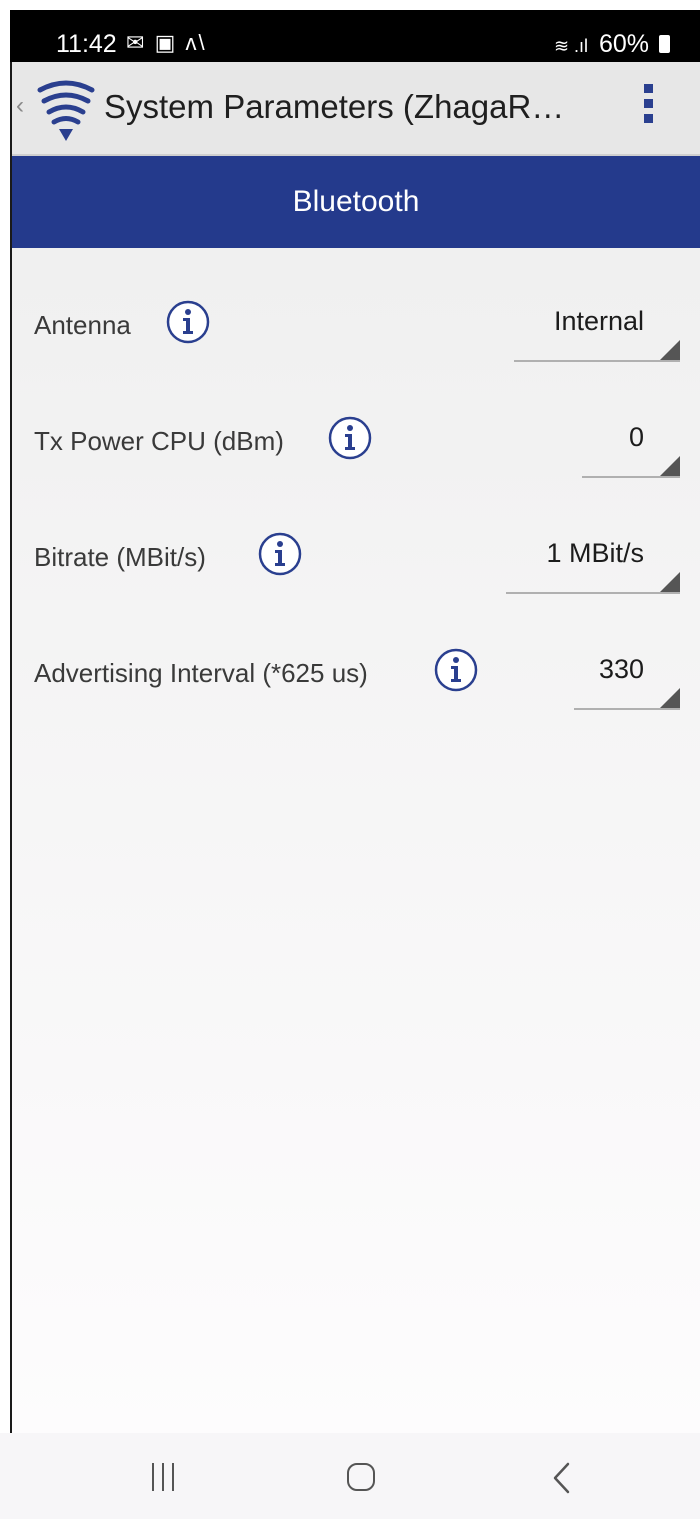 The image size is (700, 1519). What do you see at coordinates (66, 109) in the screenshot?
I see `signal-pyramid-logo-icon` at bounding box center [66, 109].